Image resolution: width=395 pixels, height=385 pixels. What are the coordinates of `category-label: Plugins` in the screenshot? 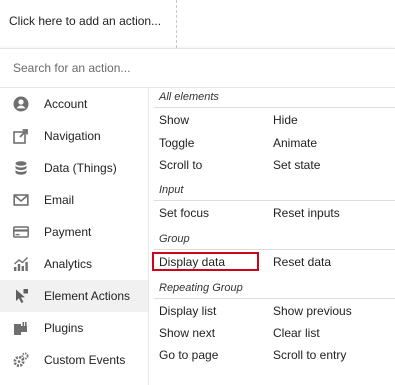 It's located at (64, 328).